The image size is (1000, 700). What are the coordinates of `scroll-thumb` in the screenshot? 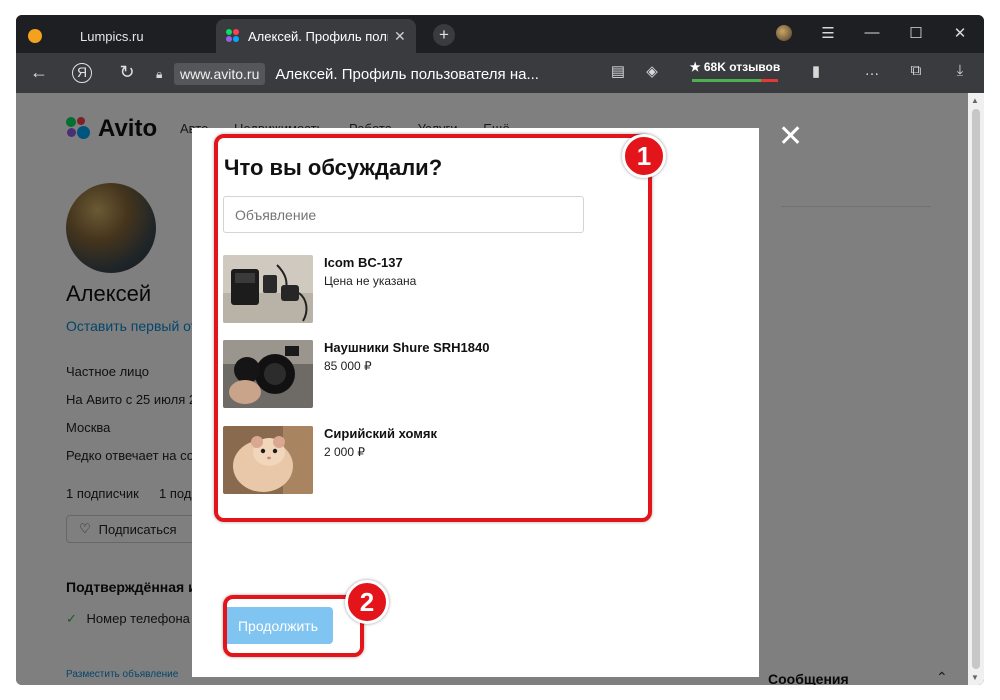 It's located at (976, 389).